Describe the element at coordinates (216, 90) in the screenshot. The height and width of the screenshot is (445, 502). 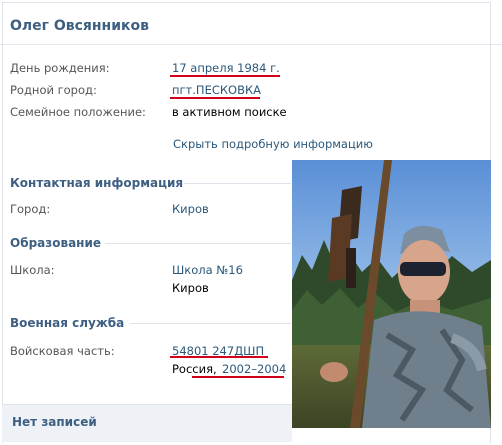
I see `hometown-link: пгт.ПЕСКОВКА` at that location.